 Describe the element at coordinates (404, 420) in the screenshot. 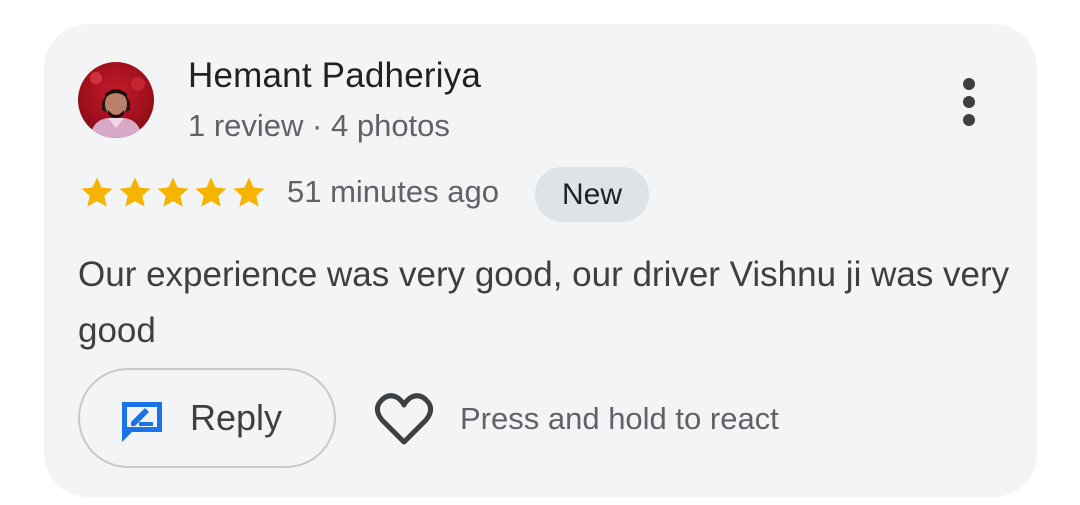

I see `heart-outline-icon` at that location.